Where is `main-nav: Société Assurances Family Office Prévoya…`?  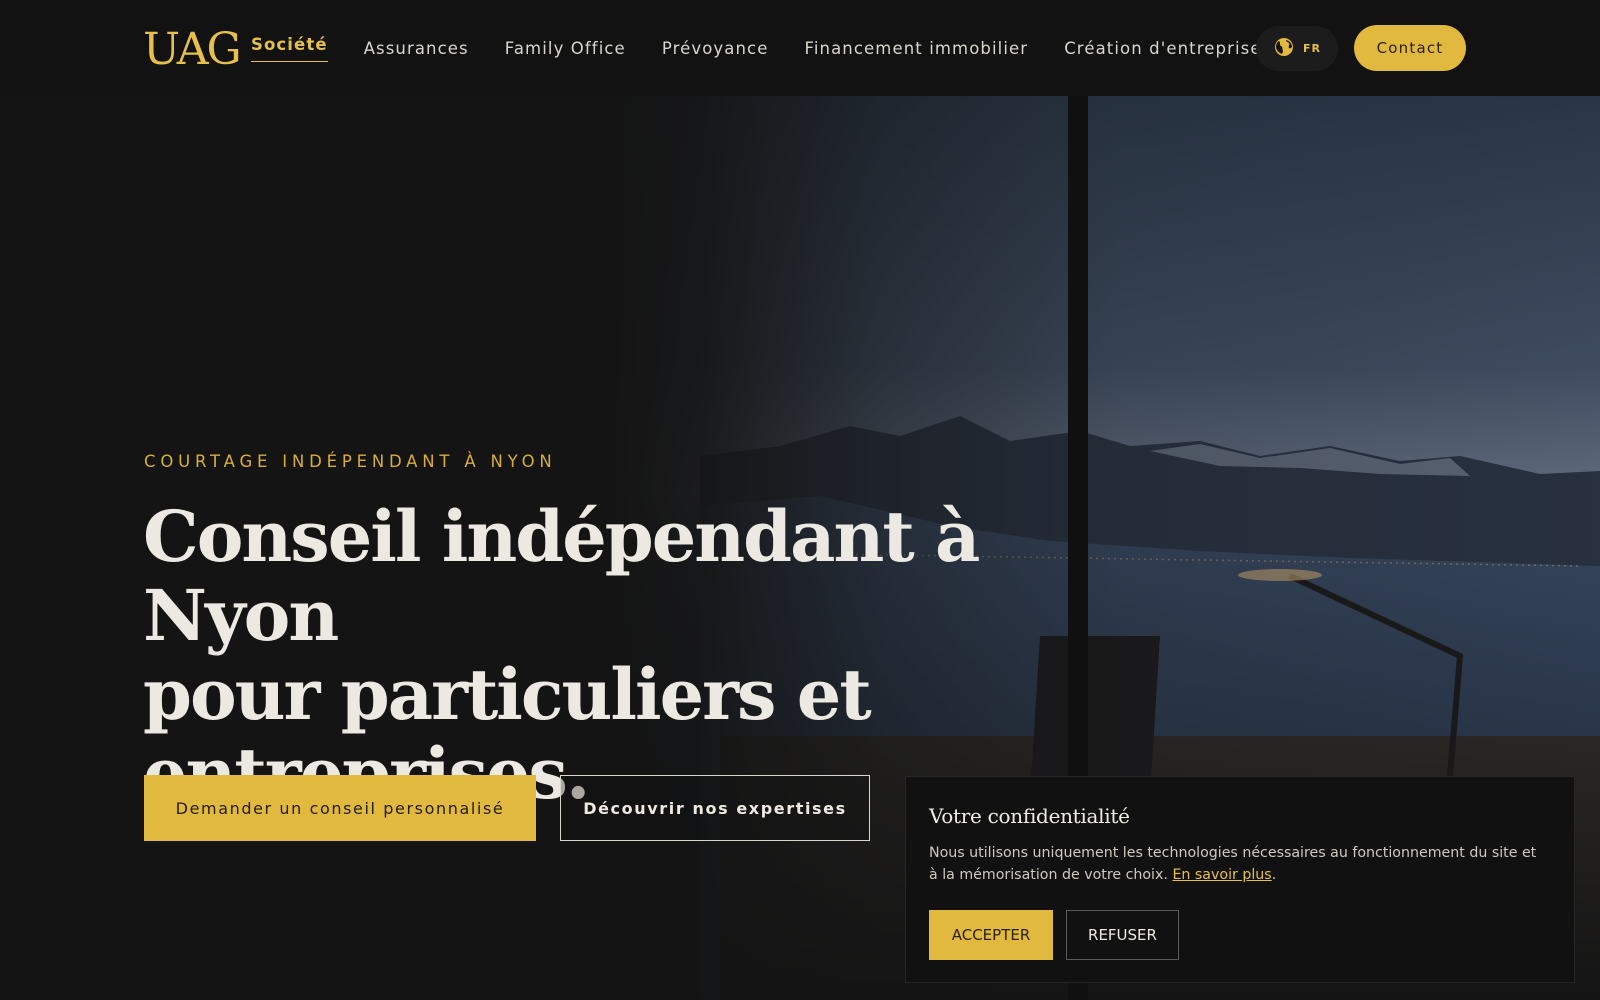 main-nav: Société Assurances Family Office Prévoya… is located at coordinates (756, 48).